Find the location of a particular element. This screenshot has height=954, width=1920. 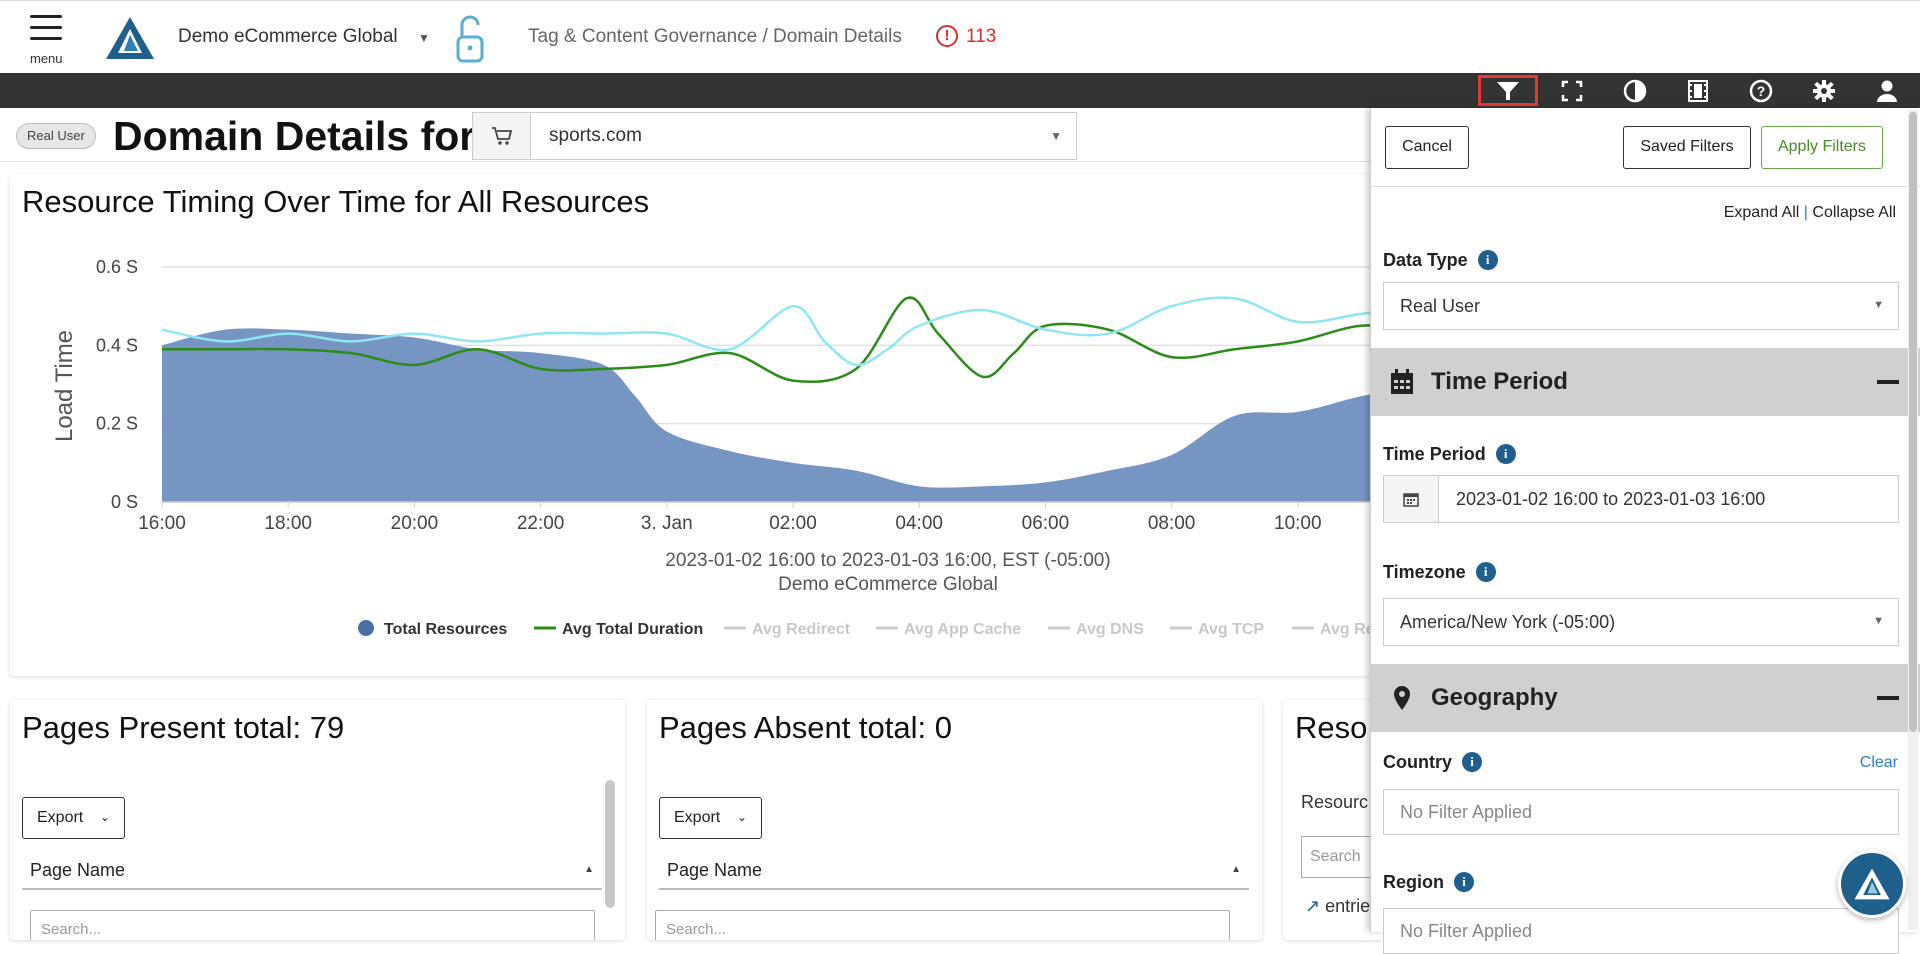

film-button is located at coordinates (1698, 90).